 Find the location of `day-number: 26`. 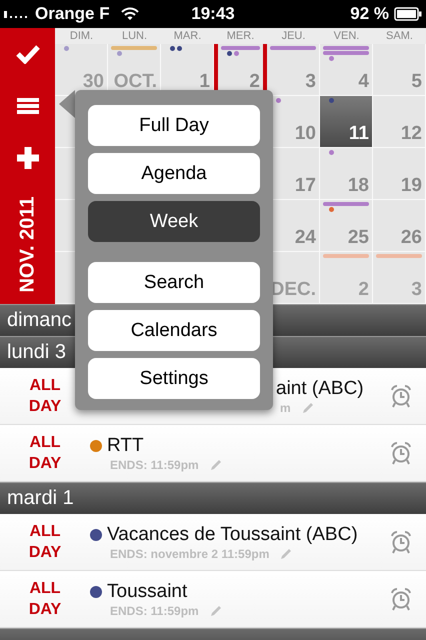

day-number: 26 is located at coordinates (411, 238).